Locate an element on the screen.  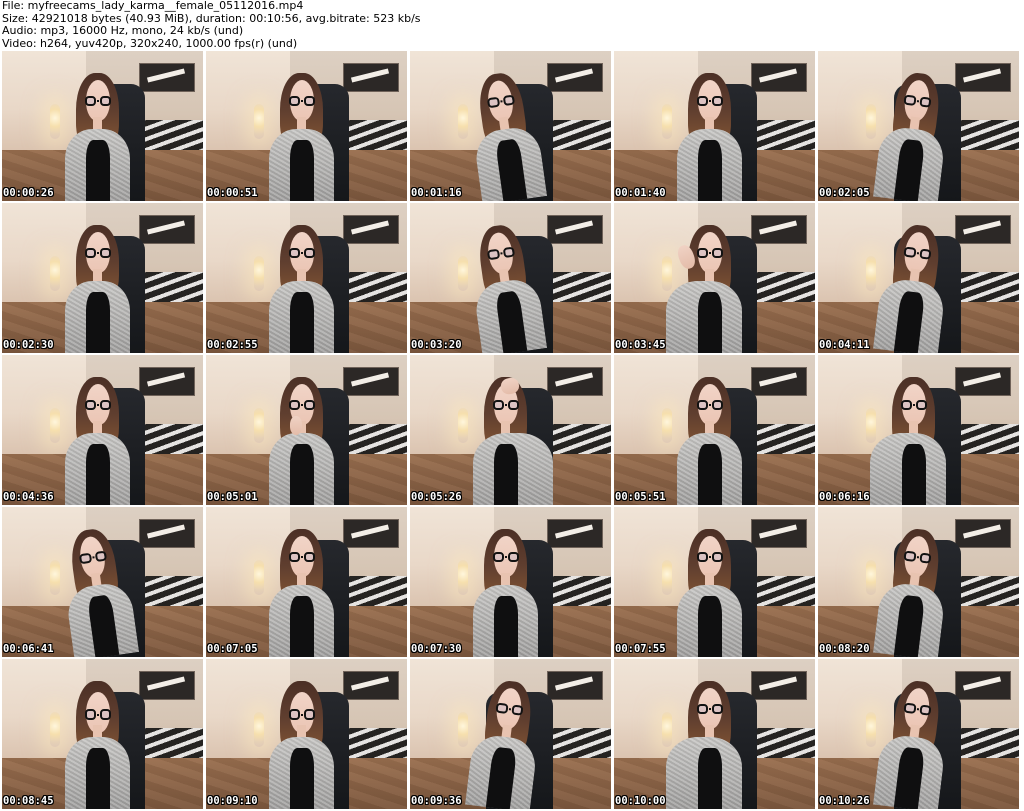
thumbnail-frame: 00:09:10 is located at coordinates (306, 734).